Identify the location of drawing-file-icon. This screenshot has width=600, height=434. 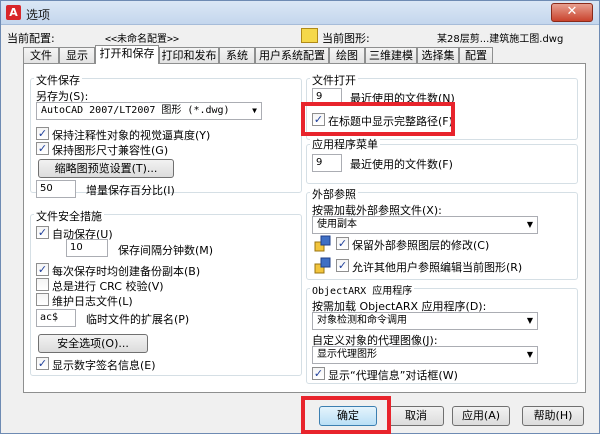
(309, 35).